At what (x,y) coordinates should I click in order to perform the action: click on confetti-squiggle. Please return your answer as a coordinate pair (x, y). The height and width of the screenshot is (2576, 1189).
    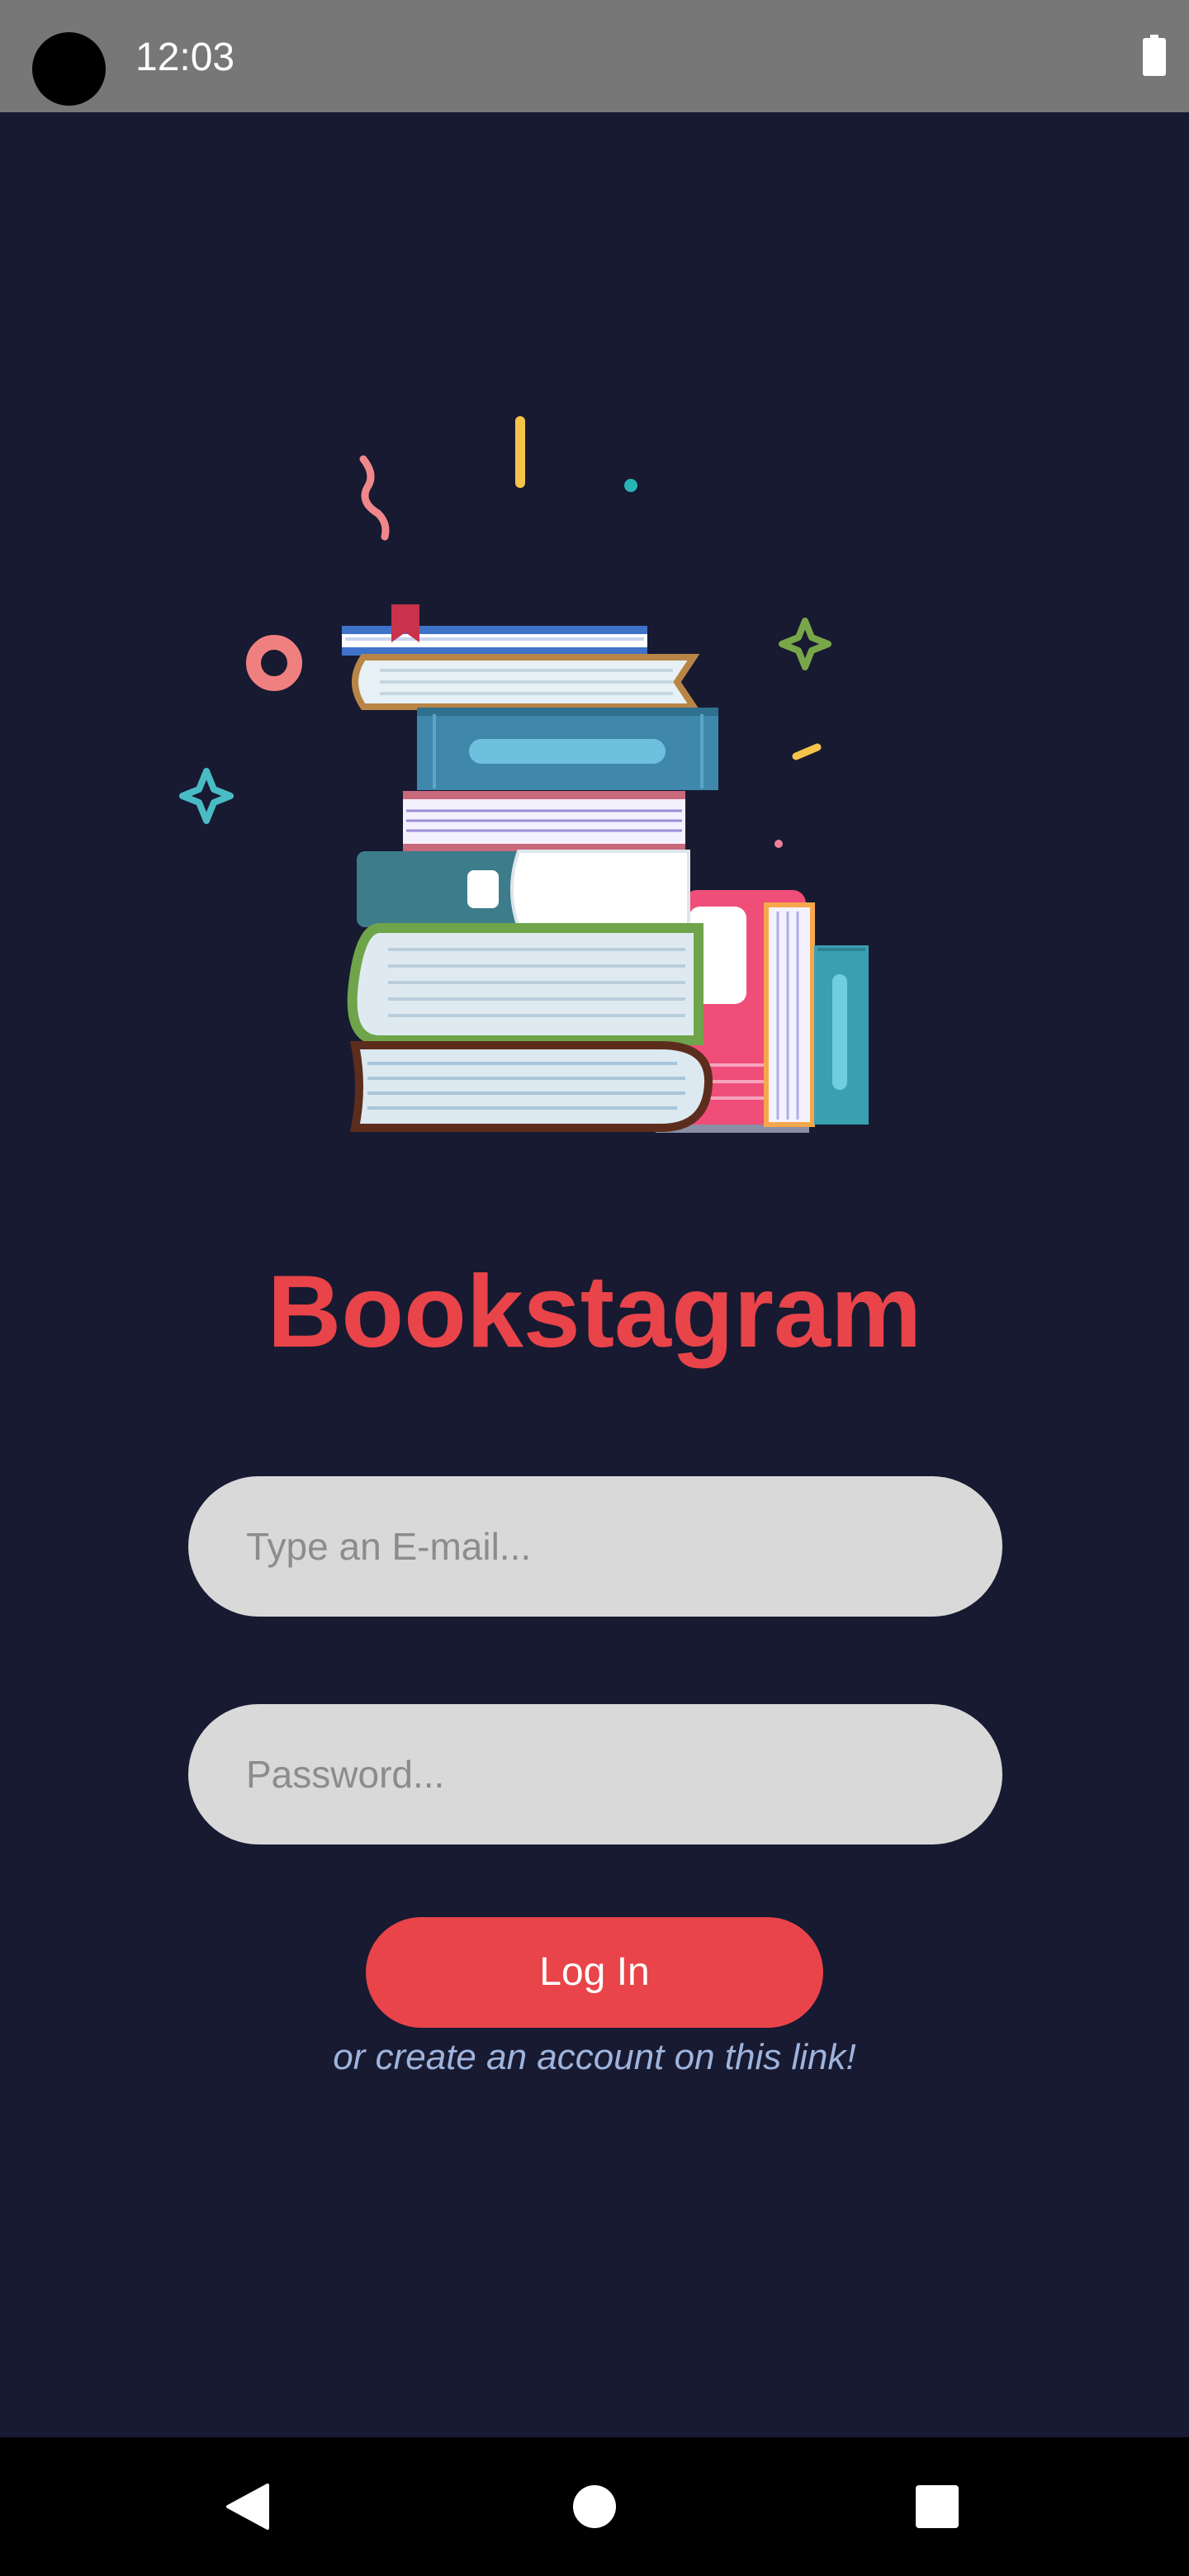
    Looking at the image, I should click on (374, 498).